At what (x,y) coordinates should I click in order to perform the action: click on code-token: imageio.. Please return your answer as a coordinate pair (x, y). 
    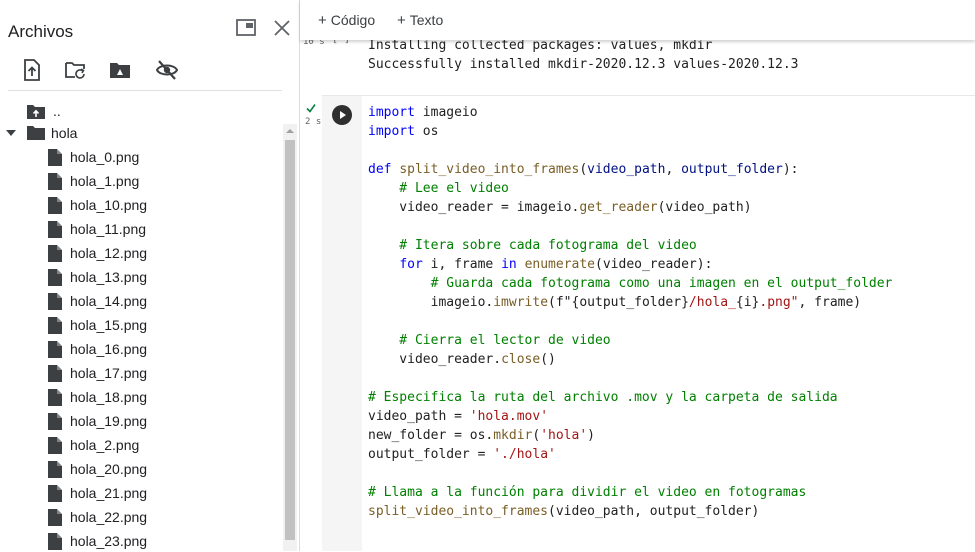
    Looking at the image, I should click on (431, 302).